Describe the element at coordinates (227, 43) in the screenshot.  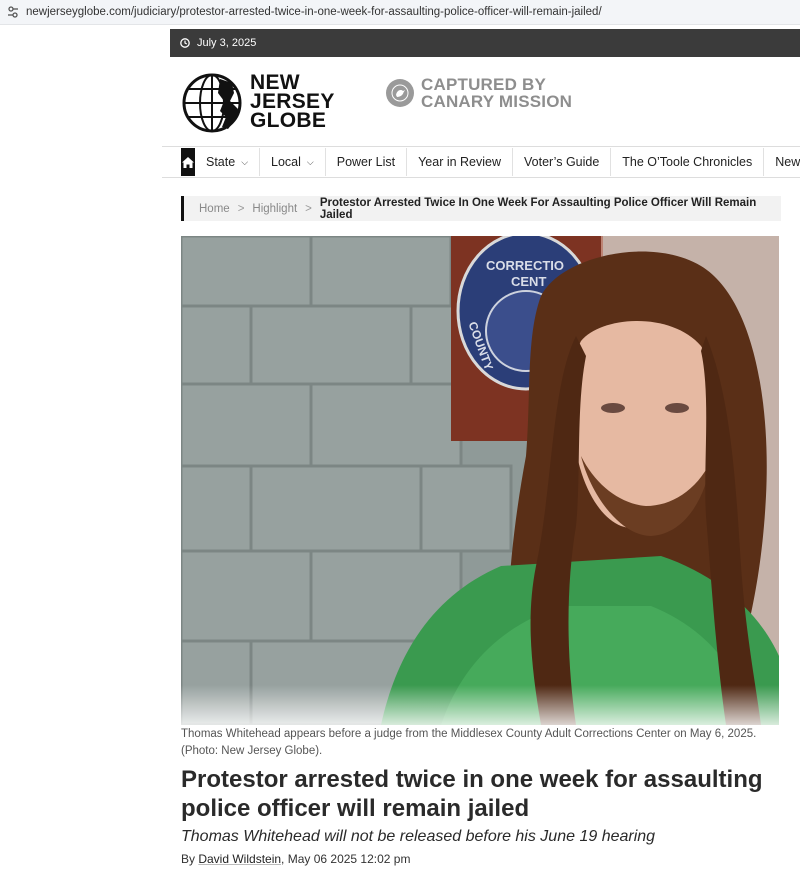
I see `current-date: July 3, 2025` at that location.